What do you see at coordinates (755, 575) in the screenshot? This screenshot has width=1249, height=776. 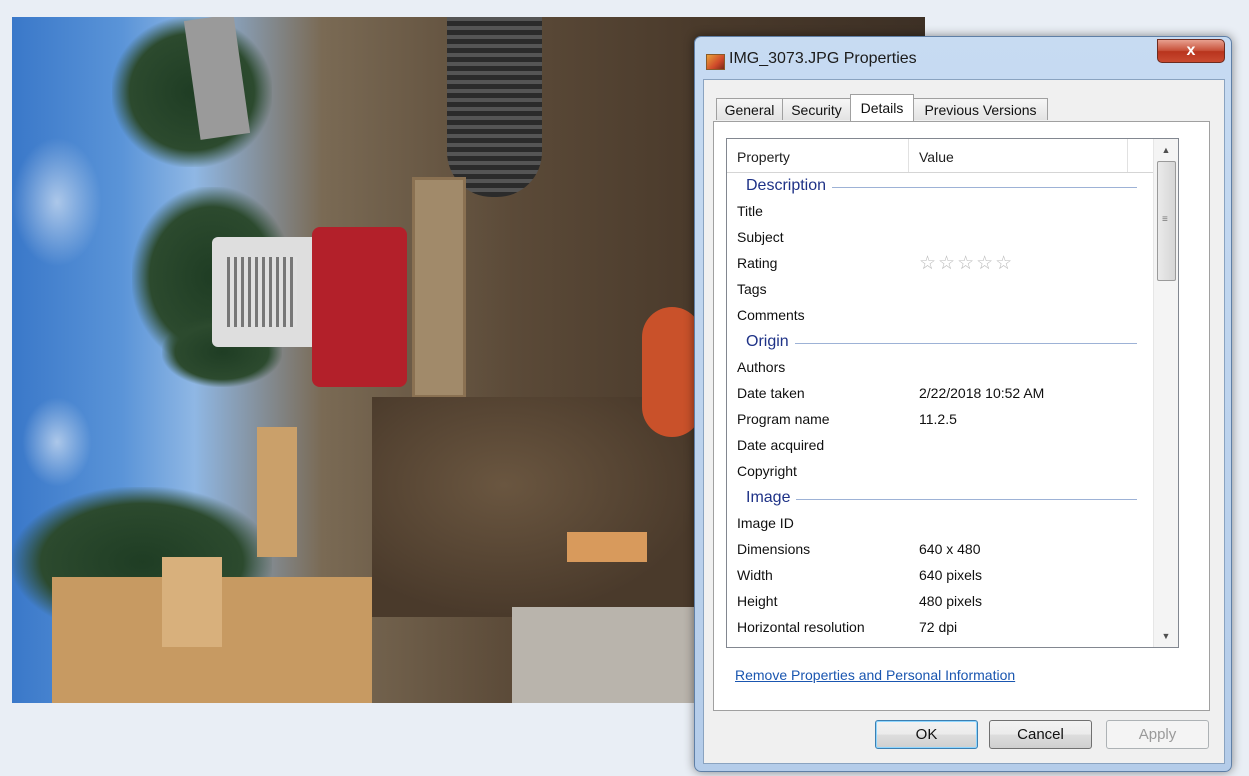 I see `property-name: Width` at bounding box center [755, 575].